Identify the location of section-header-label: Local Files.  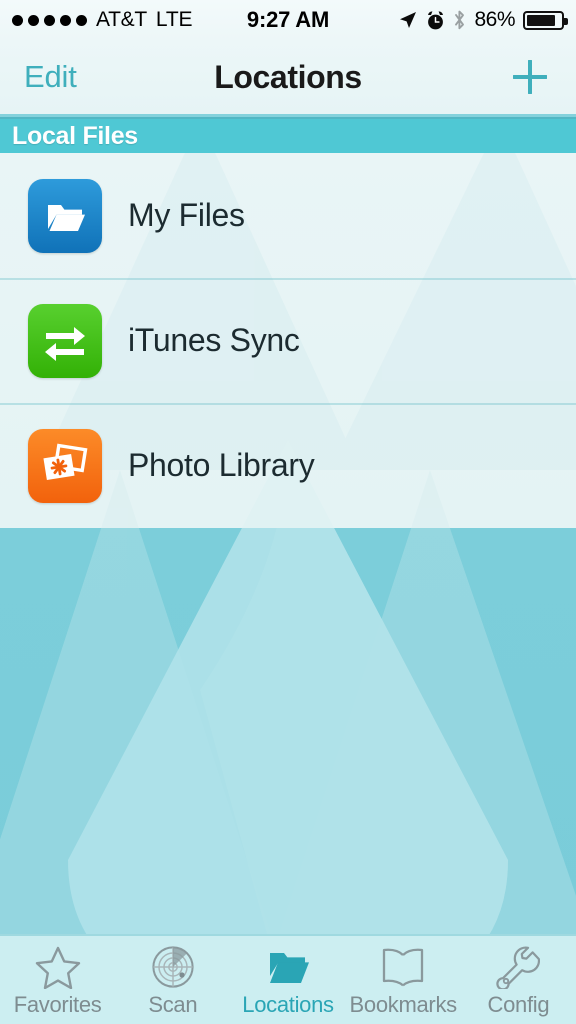
(75, 135).